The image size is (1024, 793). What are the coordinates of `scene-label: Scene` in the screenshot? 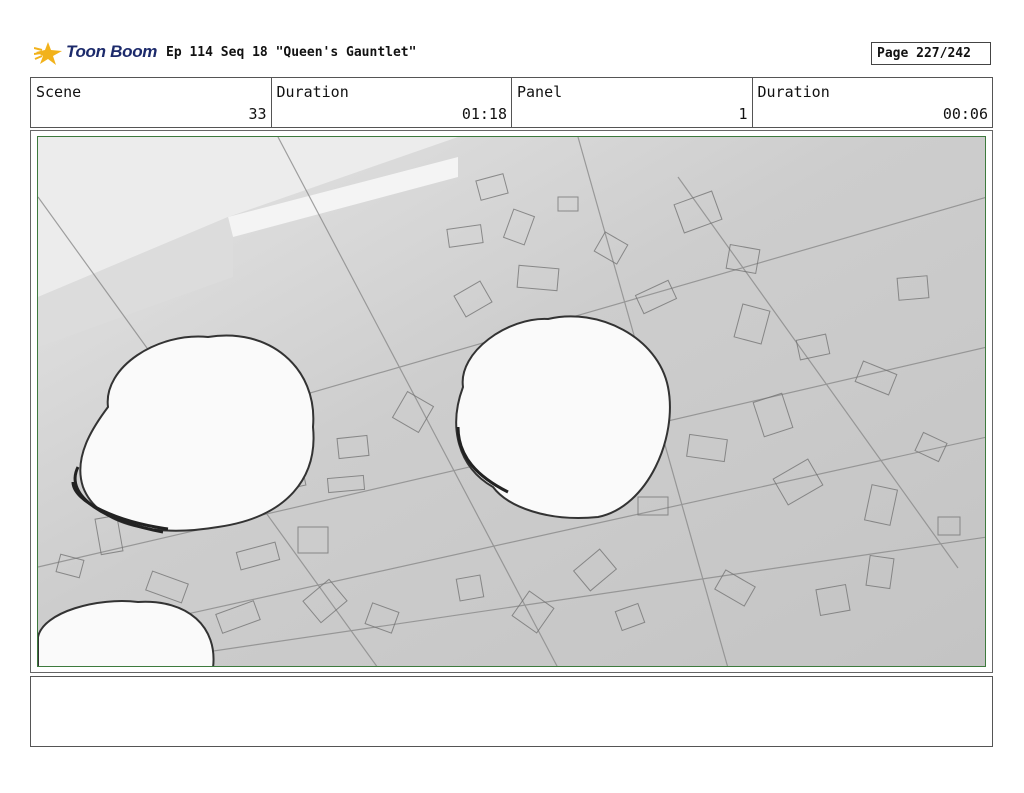 It's located at (59, 92).